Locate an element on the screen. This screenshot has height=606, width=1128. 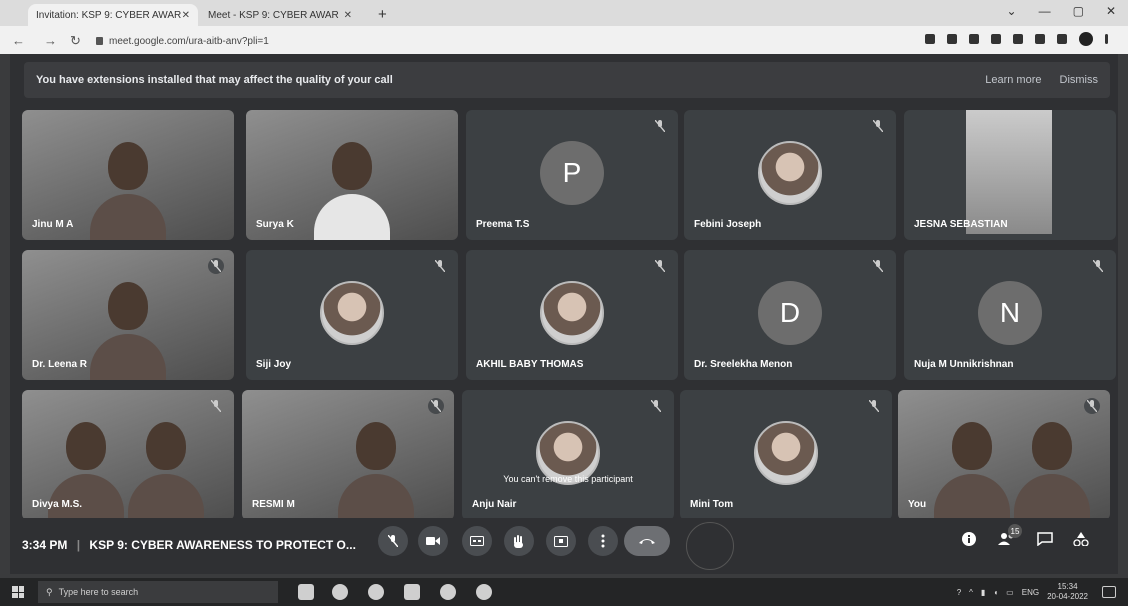
dismiss-link: Dismiss is located at coordinates (1079, 80).